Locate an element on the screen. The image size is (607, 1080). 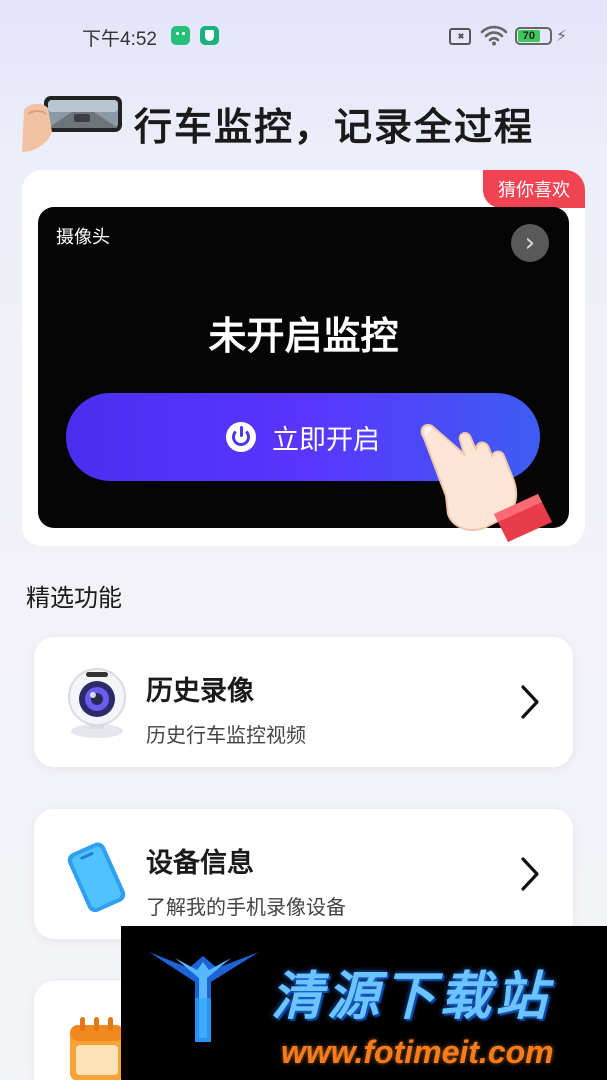
dashcam-phone-illustration is located at coordinates (72, 124).